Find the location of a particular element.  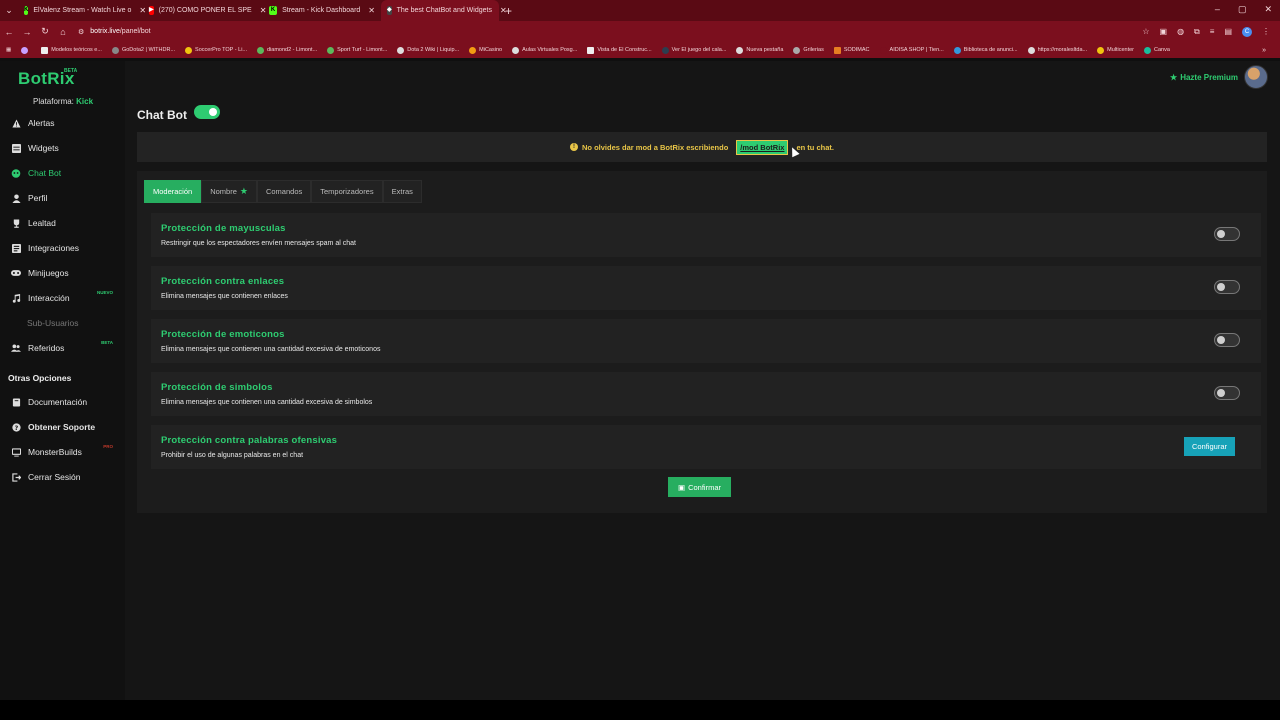

home-icon: ⌂ is located at coordinates (63, 32).